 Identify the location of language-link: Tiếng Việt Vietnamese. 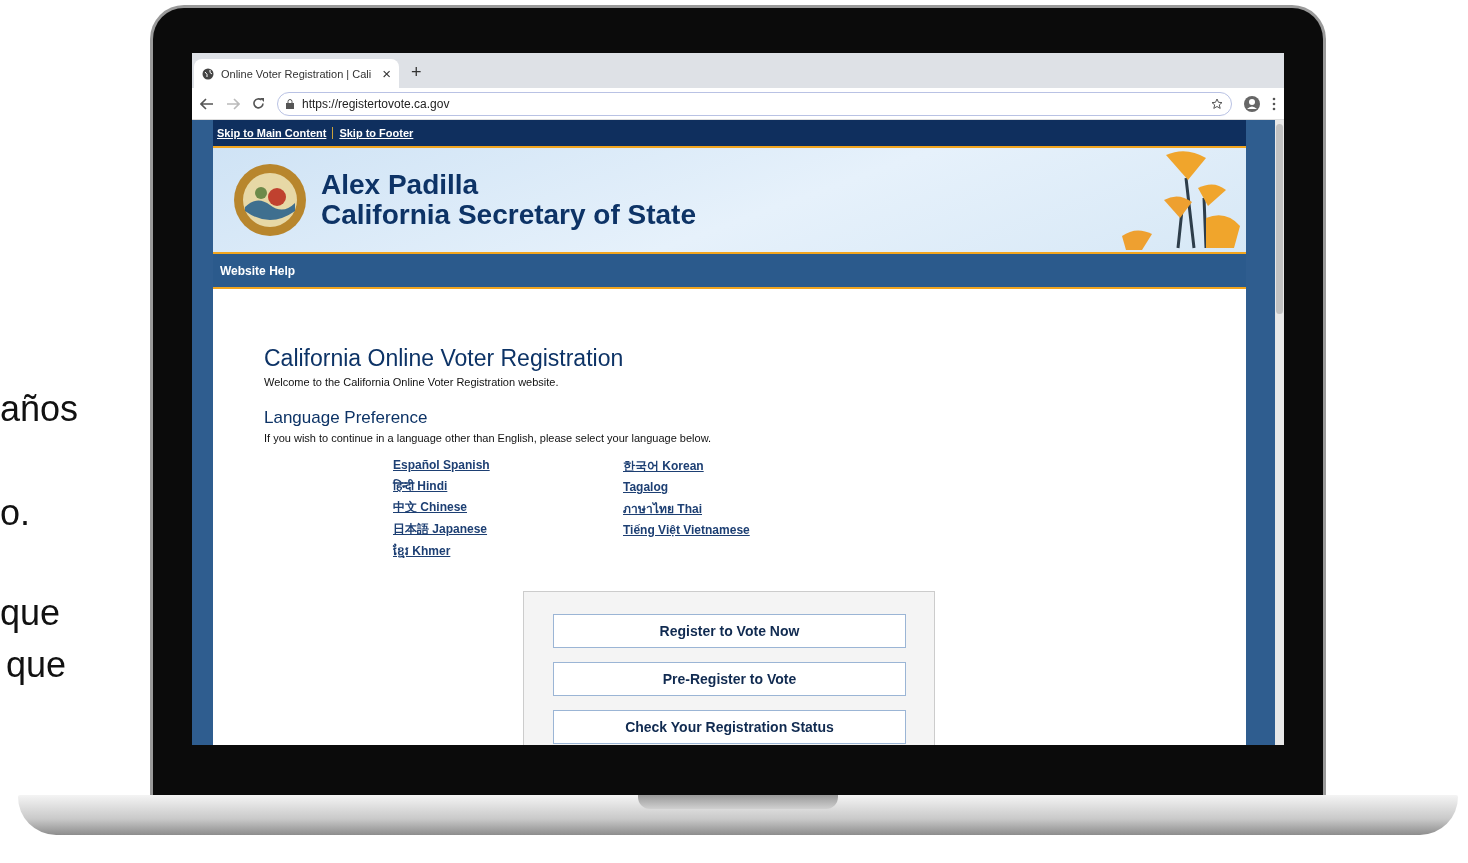
(686, 530).